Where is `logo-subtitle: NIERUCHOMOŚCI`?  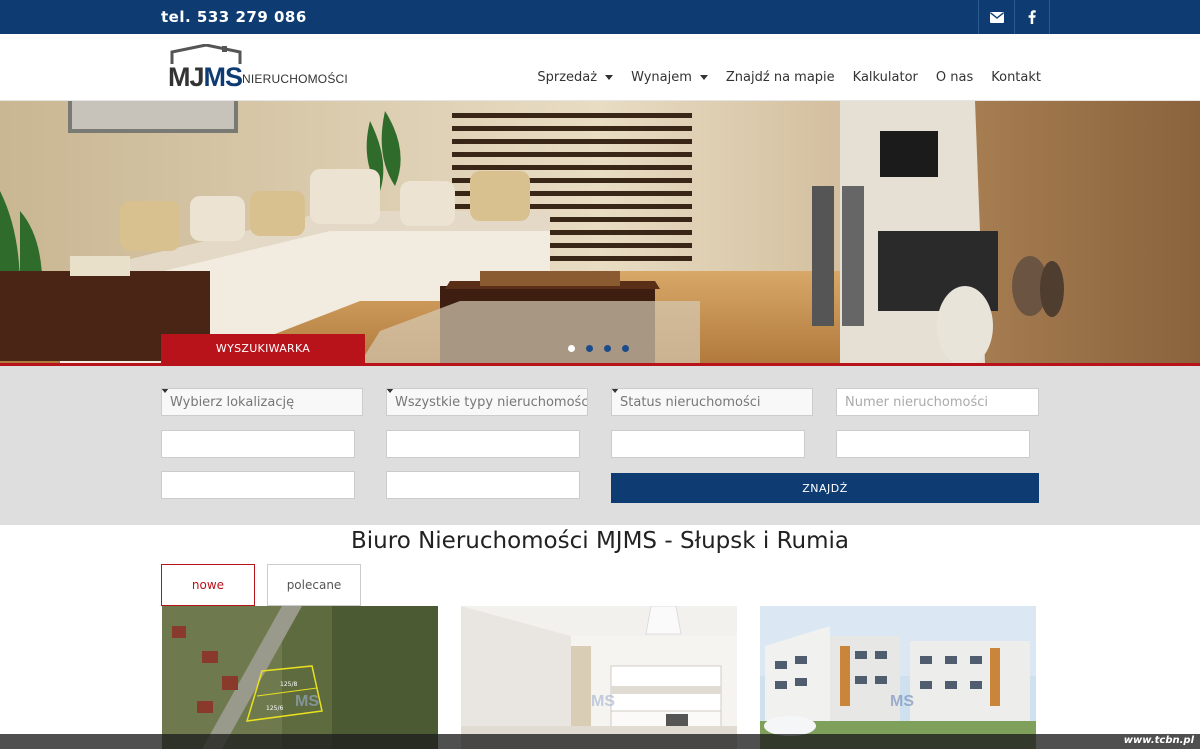 logo-subtitle: NIERUCHOMOŚCI is located at coordinates (295, 79).